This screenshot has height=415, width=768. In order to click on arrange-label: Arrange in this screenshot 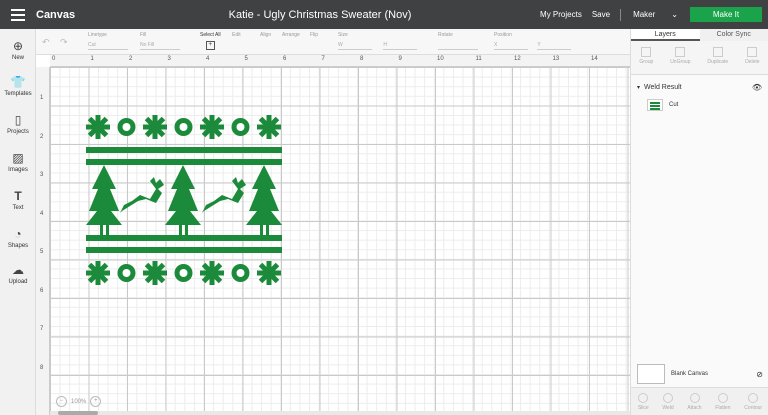, I will do `click(291, 35)`.